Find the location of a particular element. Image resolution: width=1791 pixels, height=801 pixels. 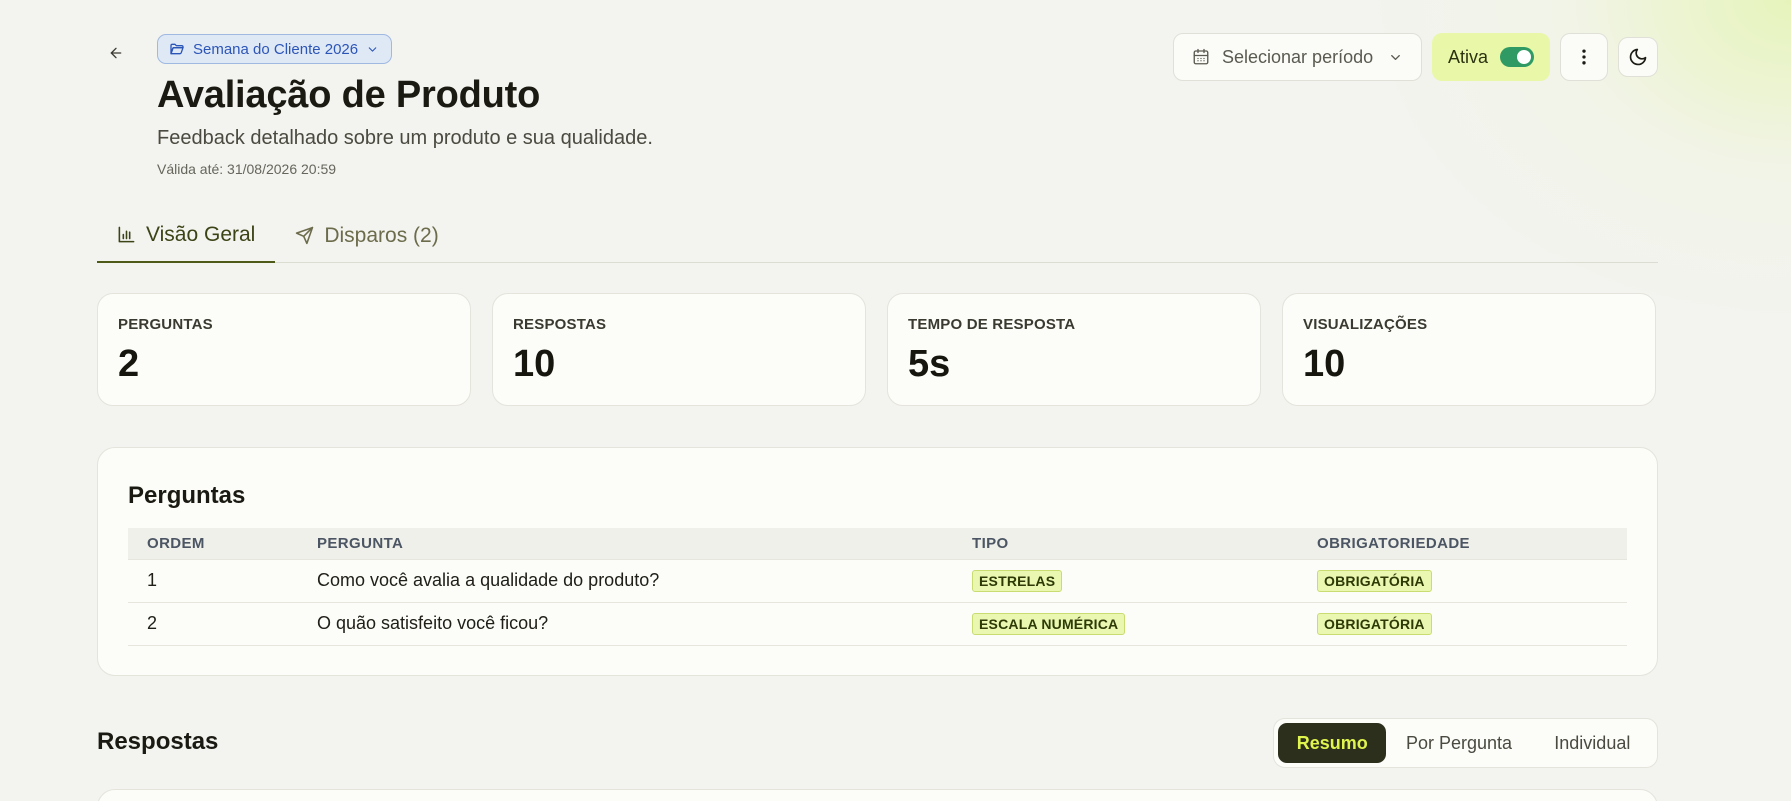

questions-title: Perguntas is located at coordinates (187, 495).